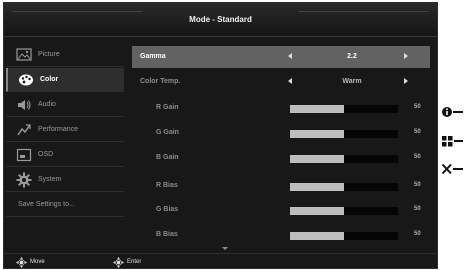 The width and height of the screenshot is (464, 270). What do you see at coordinates (225, 248) in the screenshot?
I see `scroll-down-icon` at bounding box center [225, 248].